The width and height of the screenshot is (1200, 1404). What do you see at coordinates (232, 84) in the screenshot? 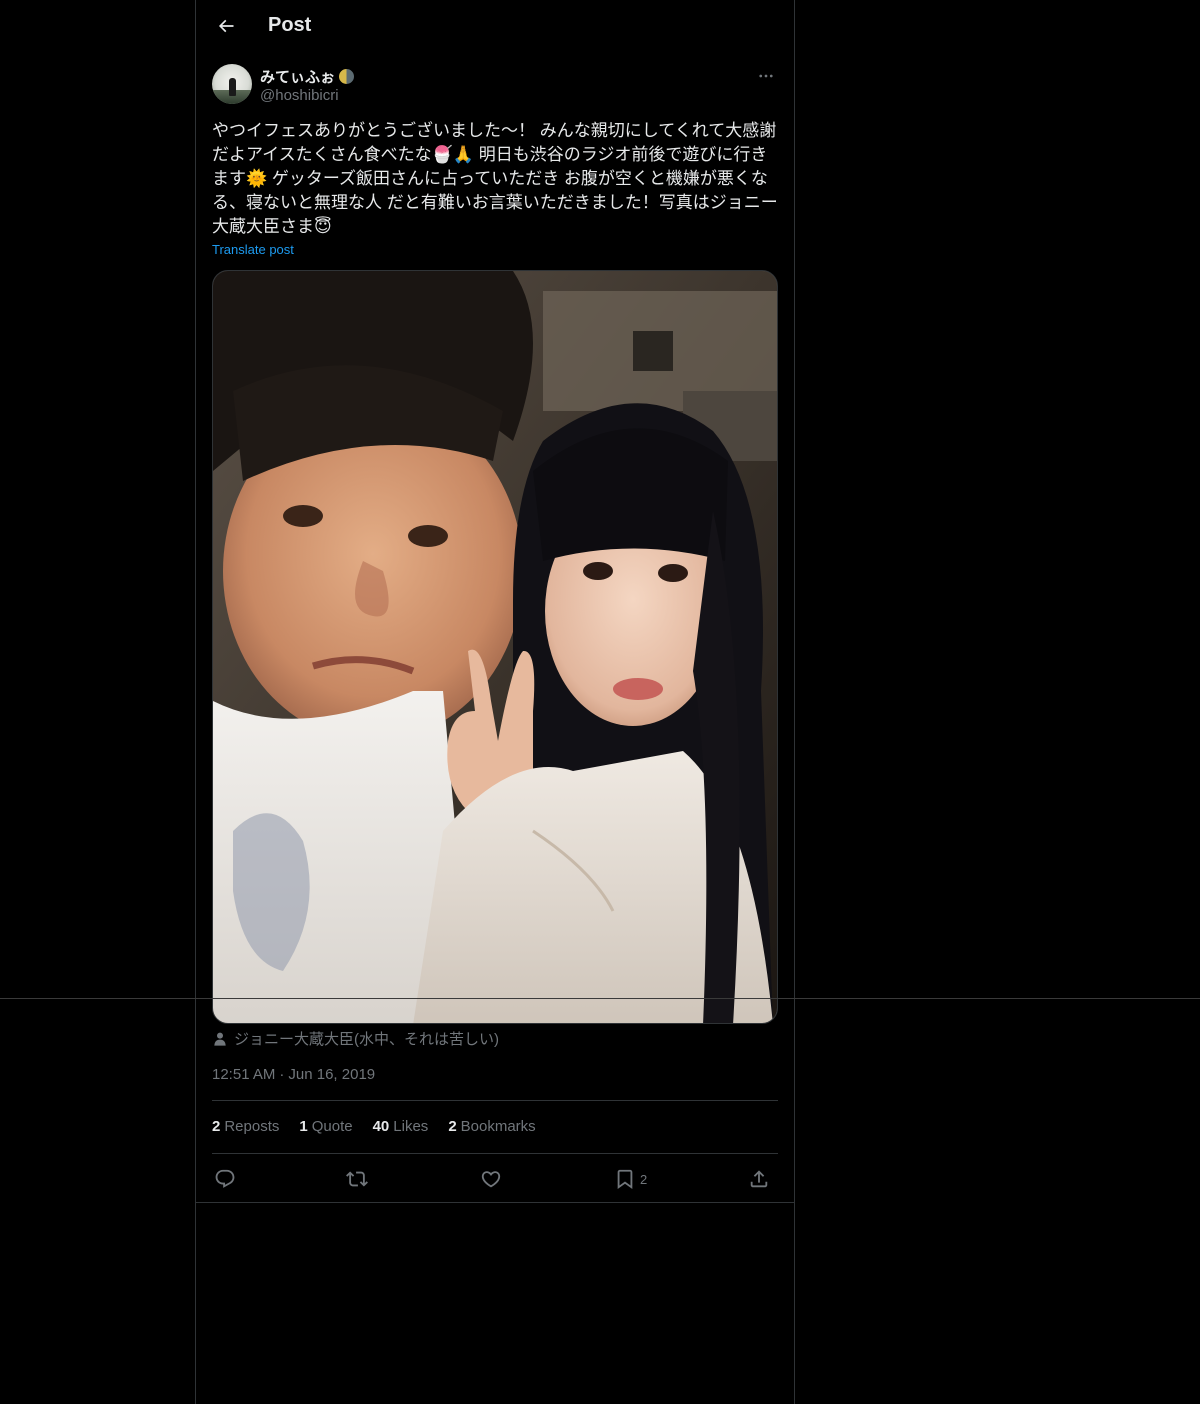
I see `avatar` at bounding box center [232, 84].